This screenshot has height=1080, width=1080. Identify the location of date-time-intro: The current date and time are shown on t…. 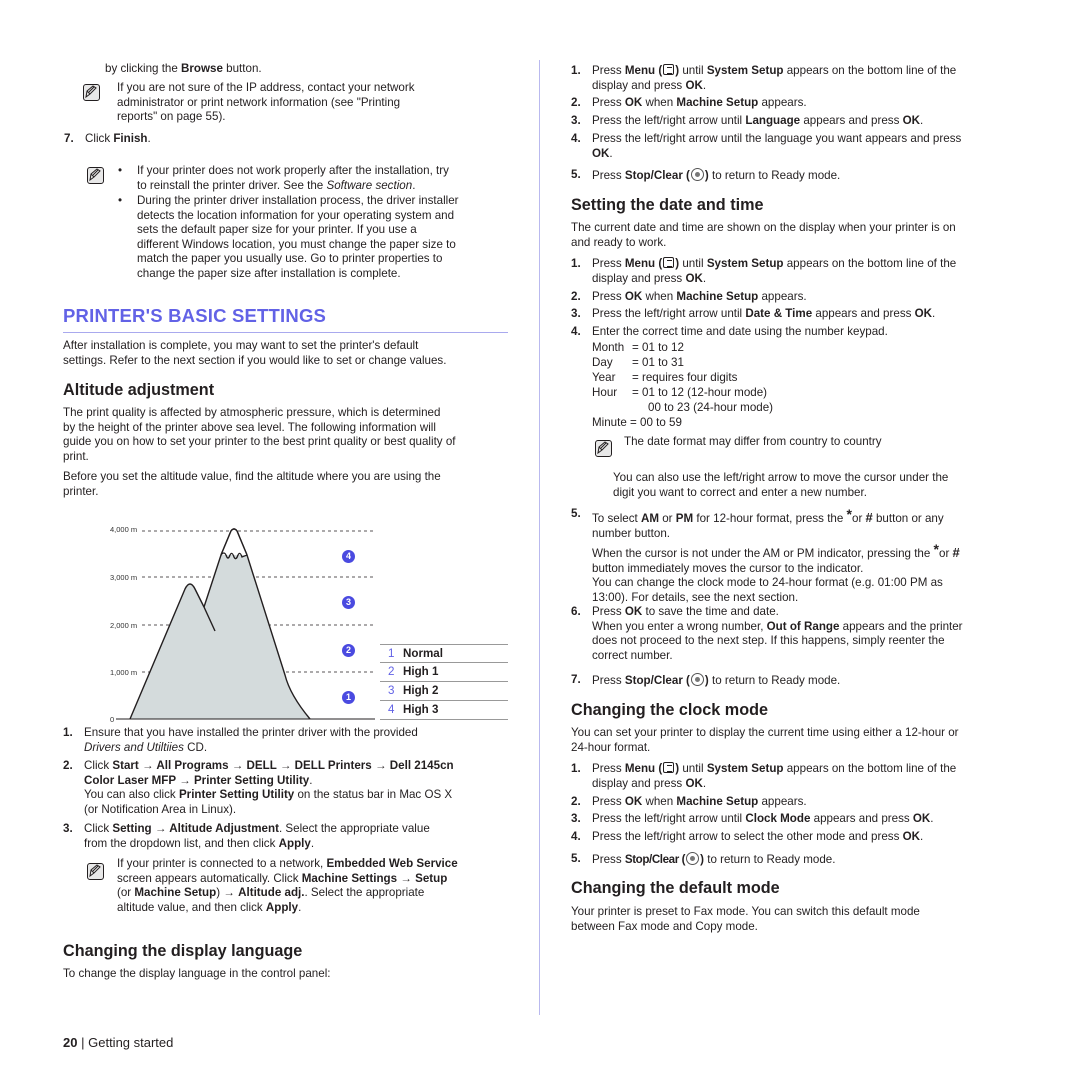
(763, 235).